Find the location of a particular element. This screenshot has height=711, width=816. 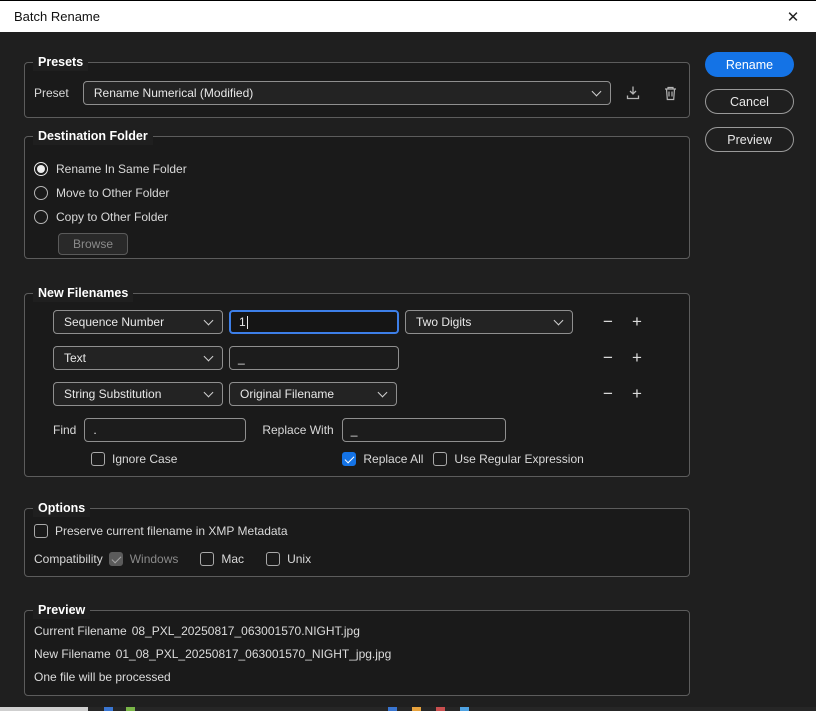

mac-checkbox: Mac is located at coordinates (222, 559).